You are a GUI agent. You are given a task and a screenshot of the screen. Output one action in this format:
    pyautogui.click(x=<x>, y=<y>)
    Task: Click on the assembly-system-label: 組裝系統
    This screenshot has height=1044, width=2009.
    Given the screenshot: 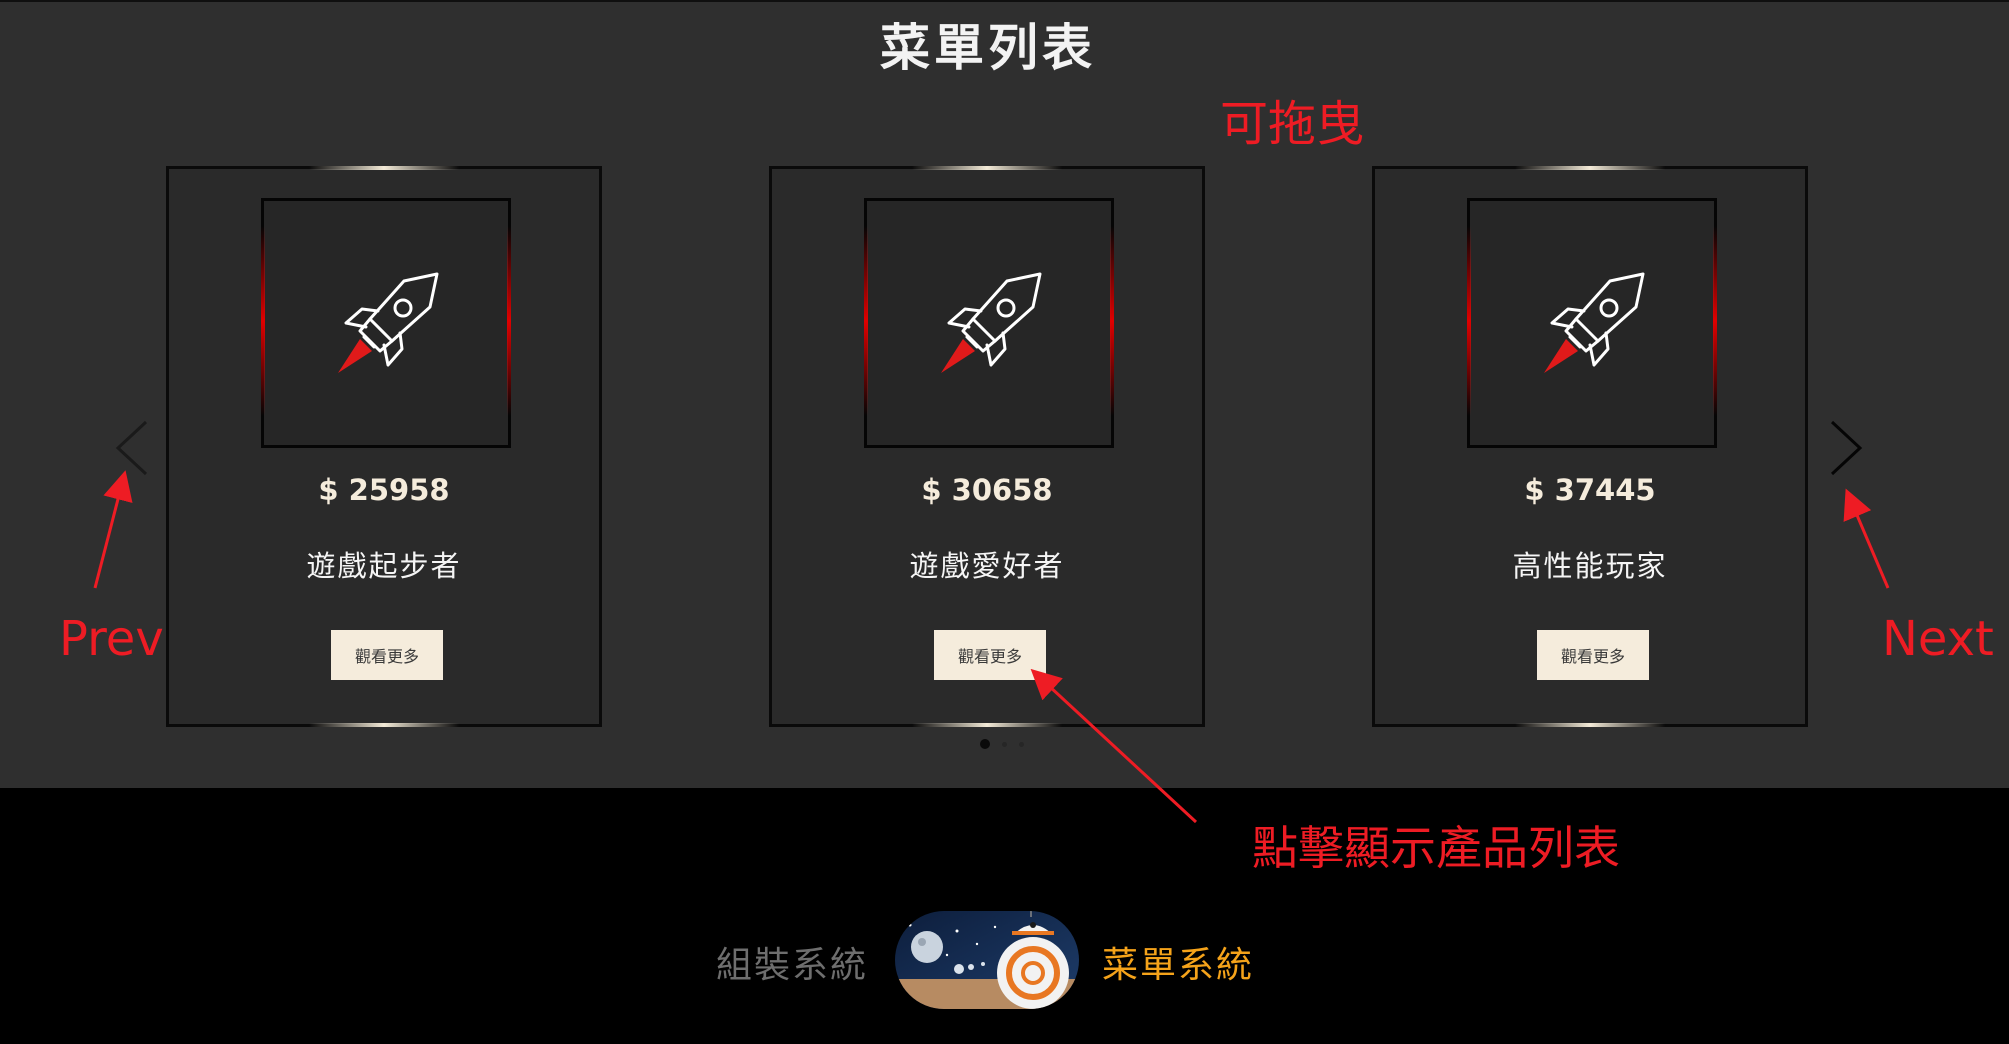 What is the action you would take?
    pyautogui.click(x=792, y=962)
    